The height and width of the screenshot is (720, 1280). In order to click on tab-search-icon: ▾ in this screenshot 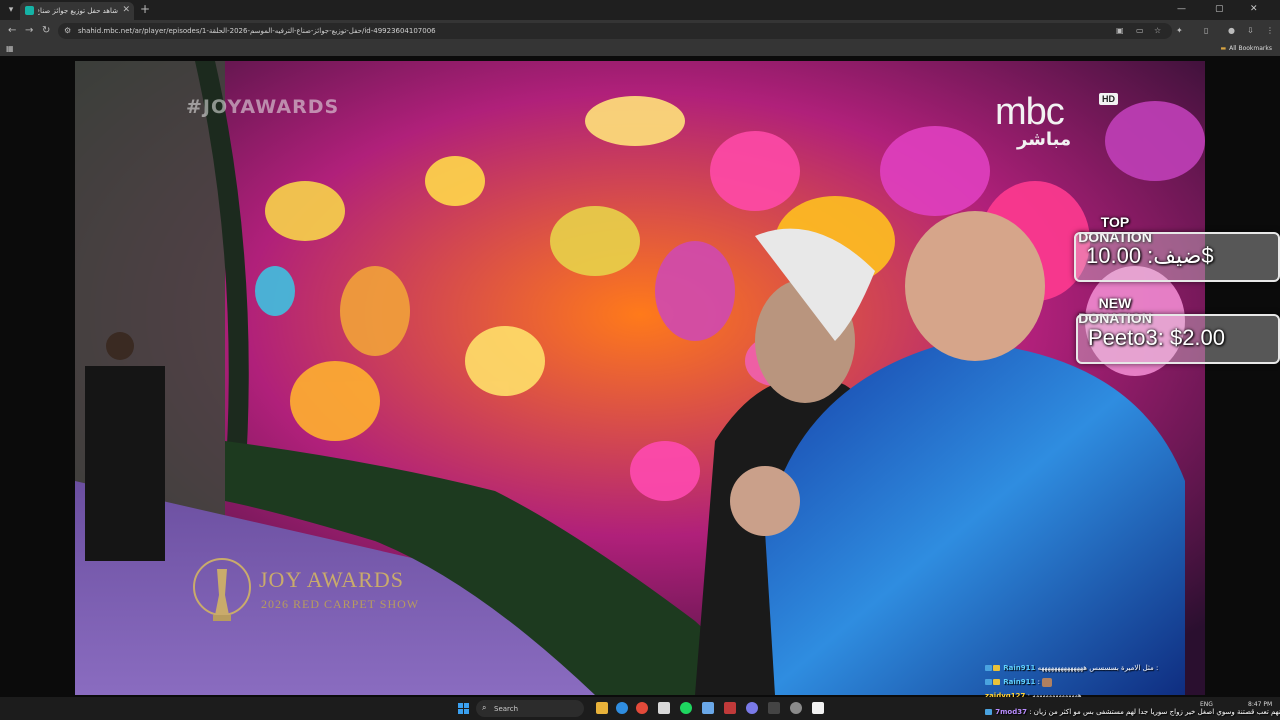, I will do `click(11, 10)`.